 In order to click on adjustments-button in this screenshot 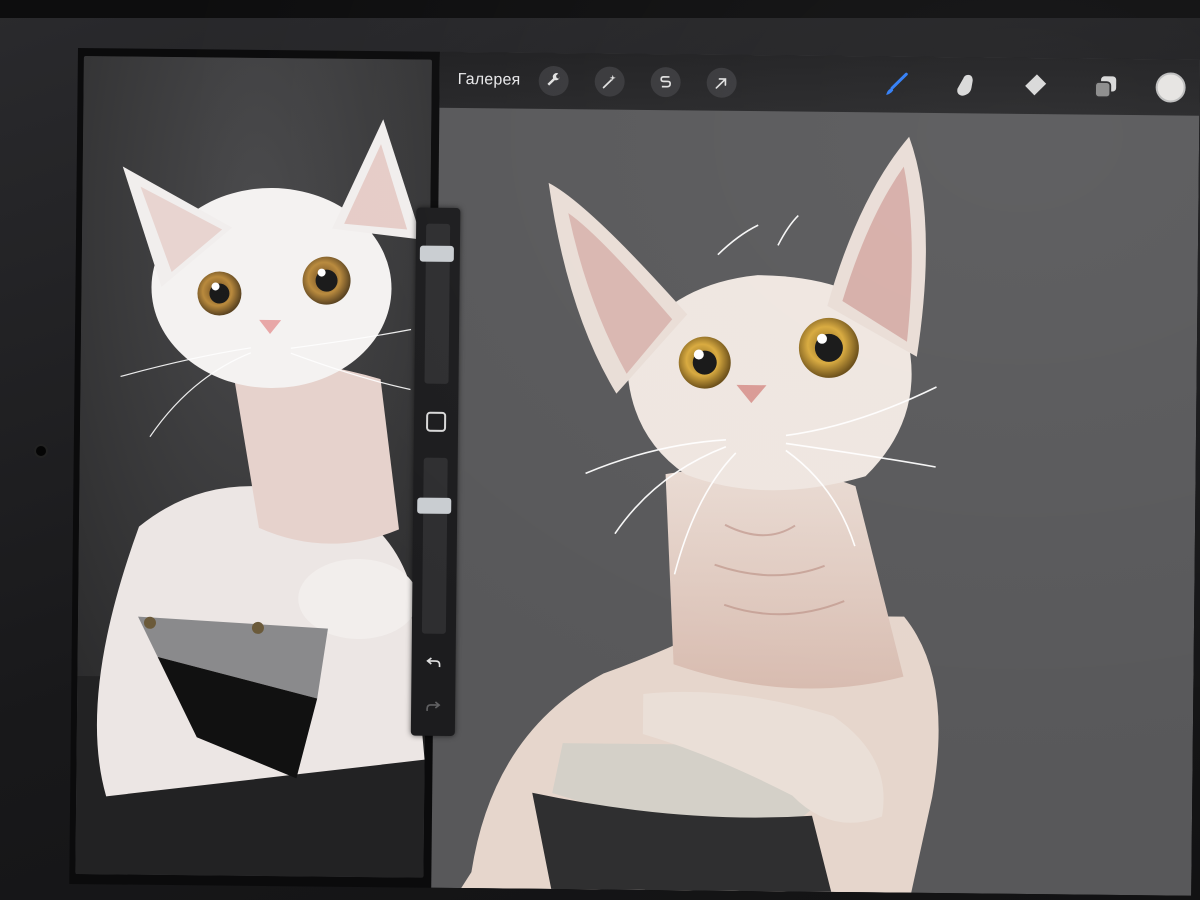, I will do `click(609, 81)`.